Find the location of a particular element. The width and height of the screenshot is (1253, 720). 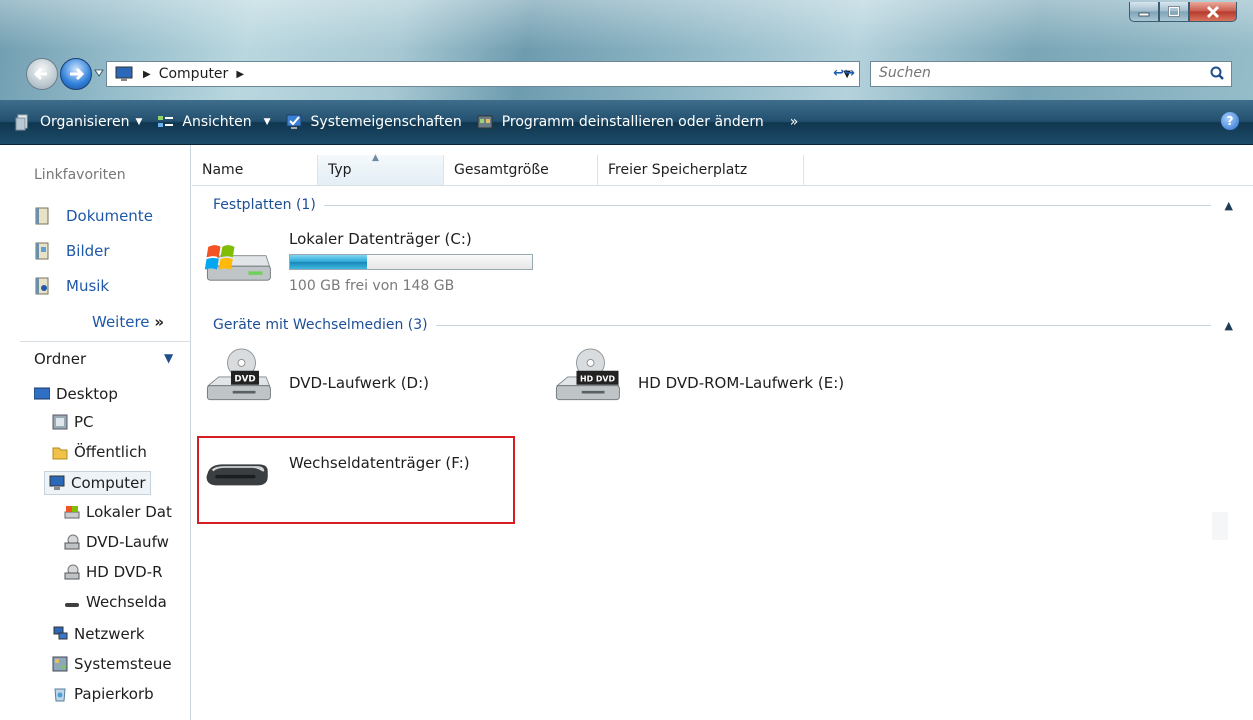

tree-item-label: HD DVD-R is located at coordinates (124, 572).